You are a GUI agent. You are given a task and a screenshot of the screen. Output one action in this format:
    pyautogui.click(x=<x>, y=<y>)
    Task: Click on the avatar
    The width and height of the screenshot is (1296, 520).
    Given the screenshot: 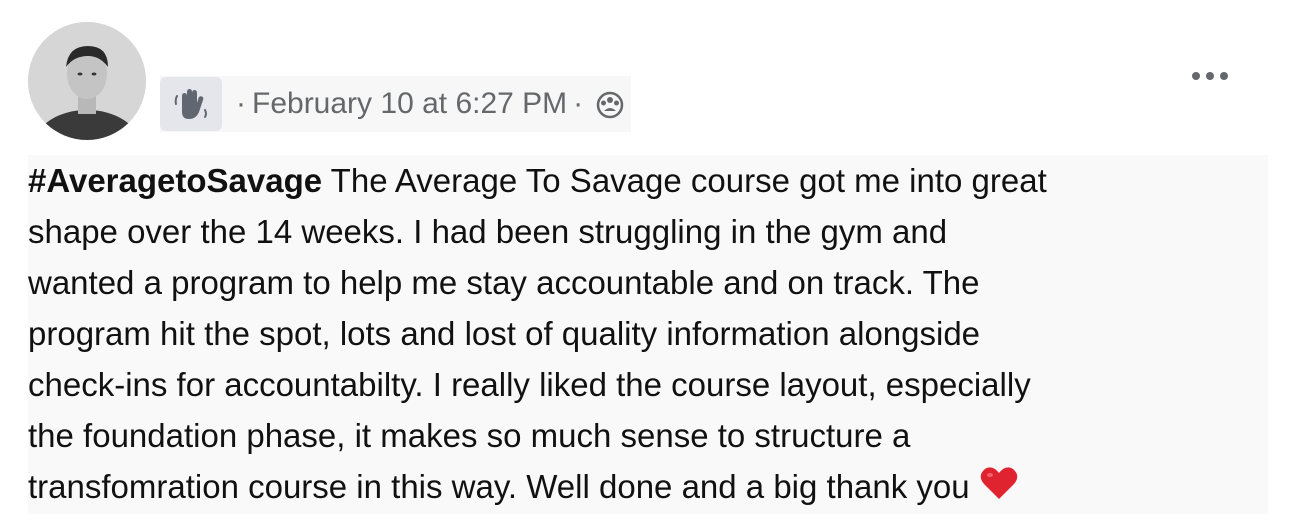 What is the action you would take?
    pyautogui.click(x=87, y=81)
    